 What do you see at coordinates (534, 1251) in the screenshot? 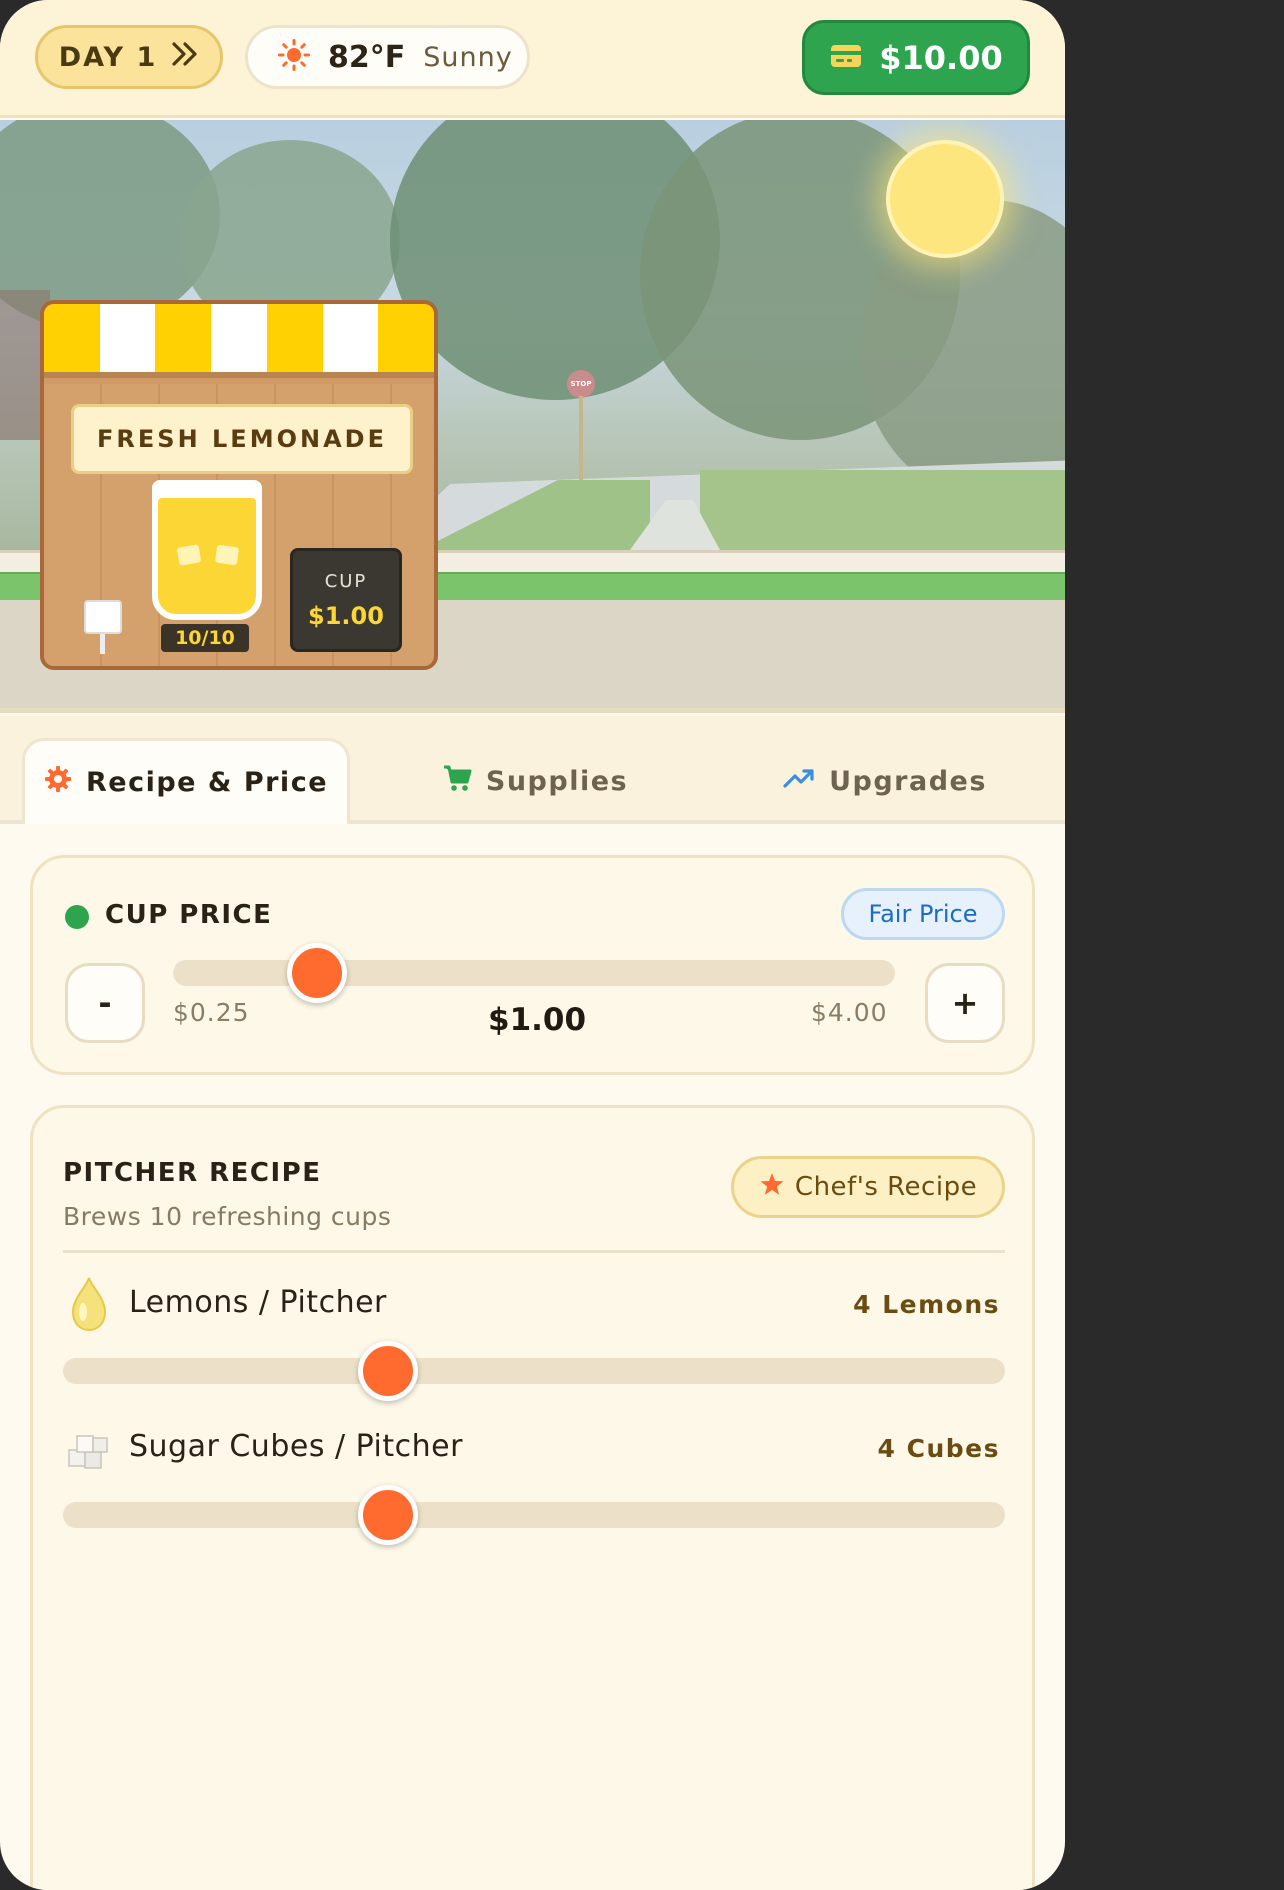
I see `divider` at bounding box center [534, 1251].